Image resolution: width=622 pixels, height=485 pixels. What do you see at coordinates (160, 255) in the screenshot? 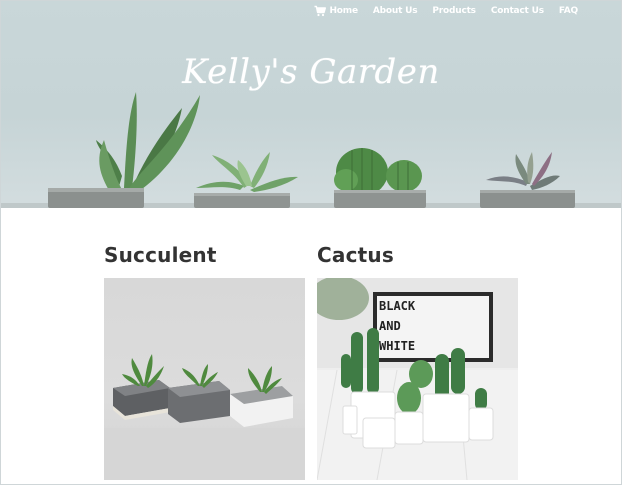
I see `category-heading-succulent: Succulent` at bounding box center [160, 255].